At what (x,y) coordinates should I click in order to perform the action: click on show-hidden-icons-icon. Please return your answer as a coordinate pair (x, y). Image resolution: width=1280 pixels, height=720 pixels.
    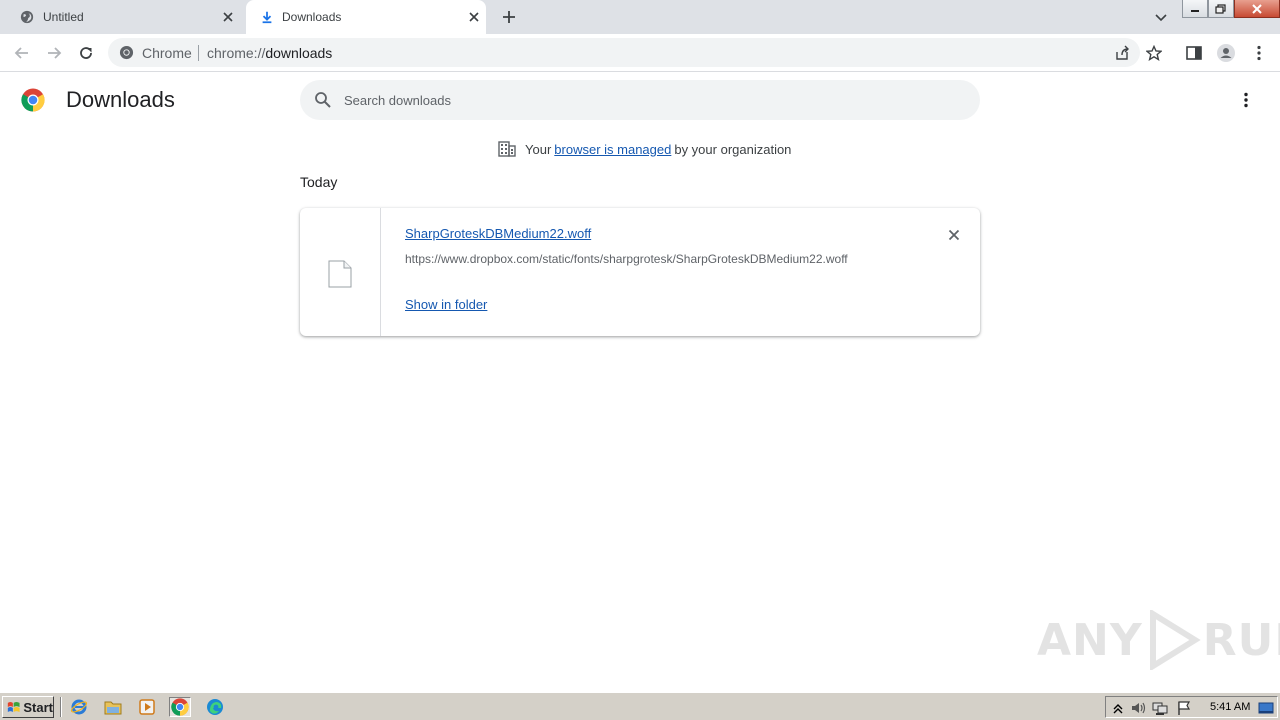
    Looking at the image, I should click on (1118, 708).